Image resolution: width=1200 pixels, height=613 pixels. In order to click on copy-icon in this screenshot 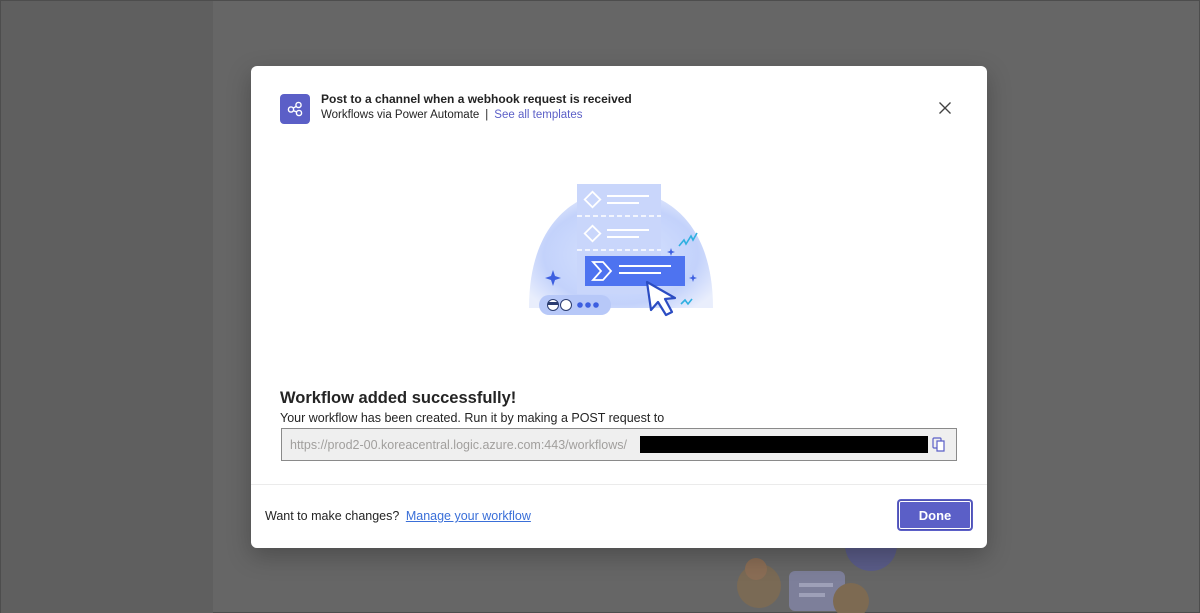, I will do `click(938, 444)`.